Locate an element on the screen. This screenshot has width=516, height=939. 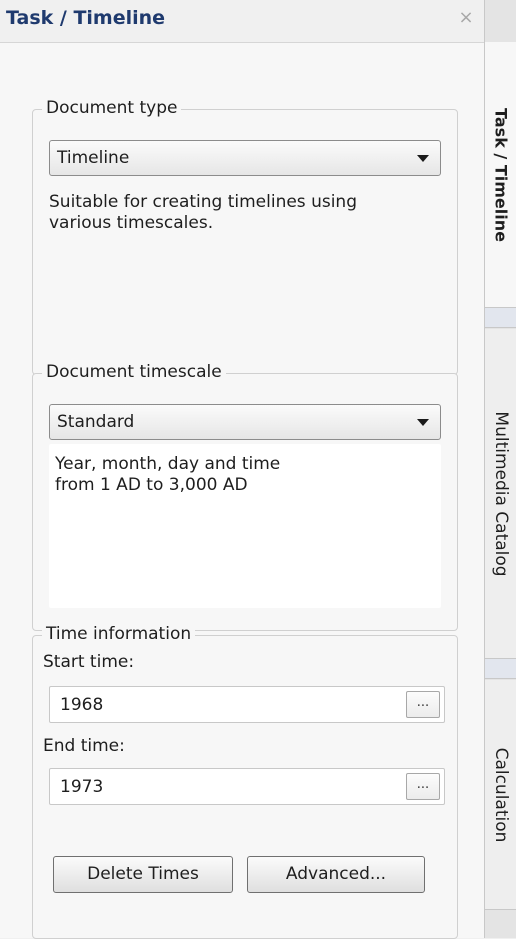
delete-times-button: Delete Times is located at coordinates (143, 874).